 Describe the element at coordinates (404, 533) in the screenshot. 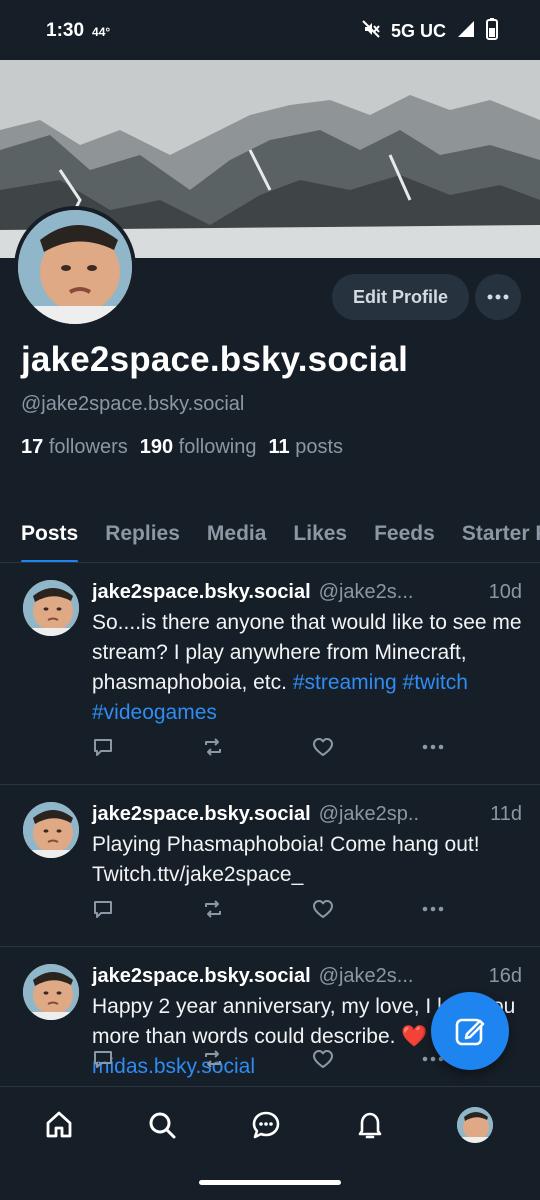

I see `tab-feeds: Feeds` at that location.